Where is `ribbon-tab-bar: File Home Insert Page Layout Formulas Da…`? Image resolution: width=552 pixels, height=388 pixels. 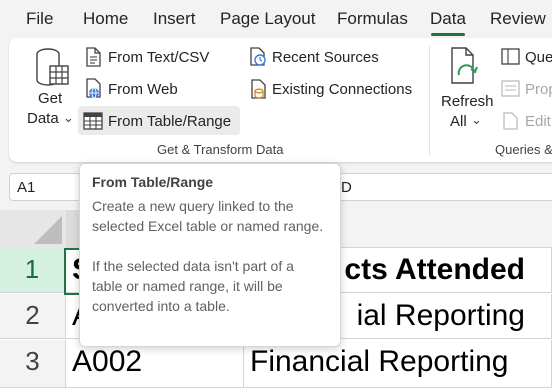
ribbon-tab-bar: File Home Insert Page Layout Formulas Da… is located at coordinates (276, 19).